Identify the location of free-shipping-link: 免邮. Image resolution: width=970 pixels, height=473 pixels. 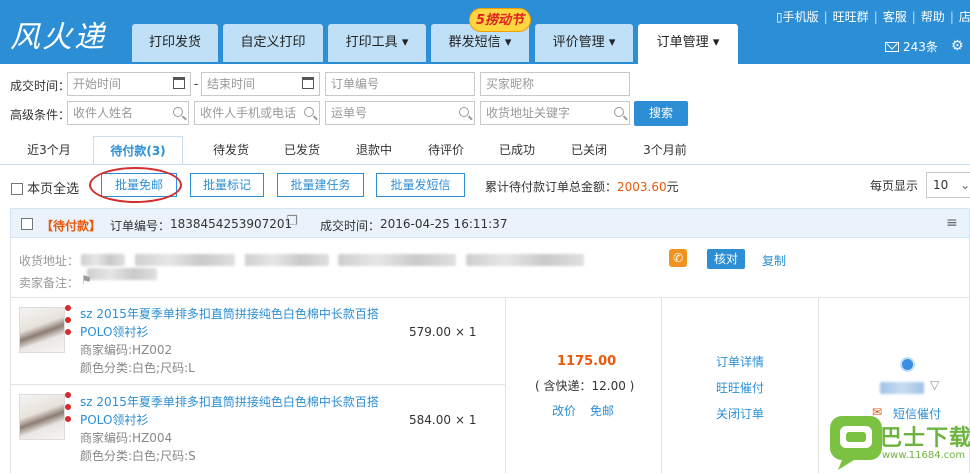
(602, 410).